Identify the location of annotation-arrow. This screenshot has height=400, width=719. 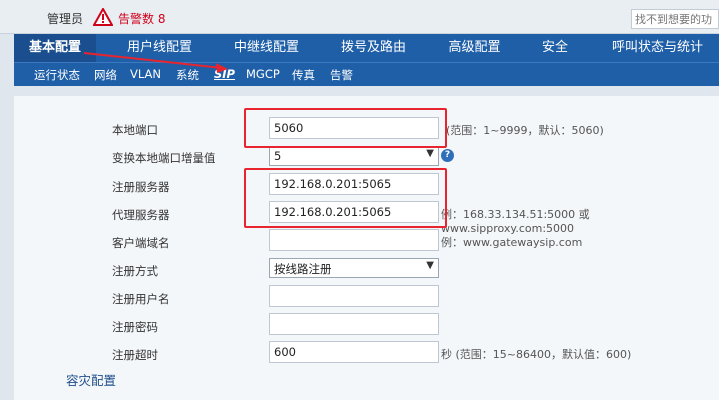
(155, 62).